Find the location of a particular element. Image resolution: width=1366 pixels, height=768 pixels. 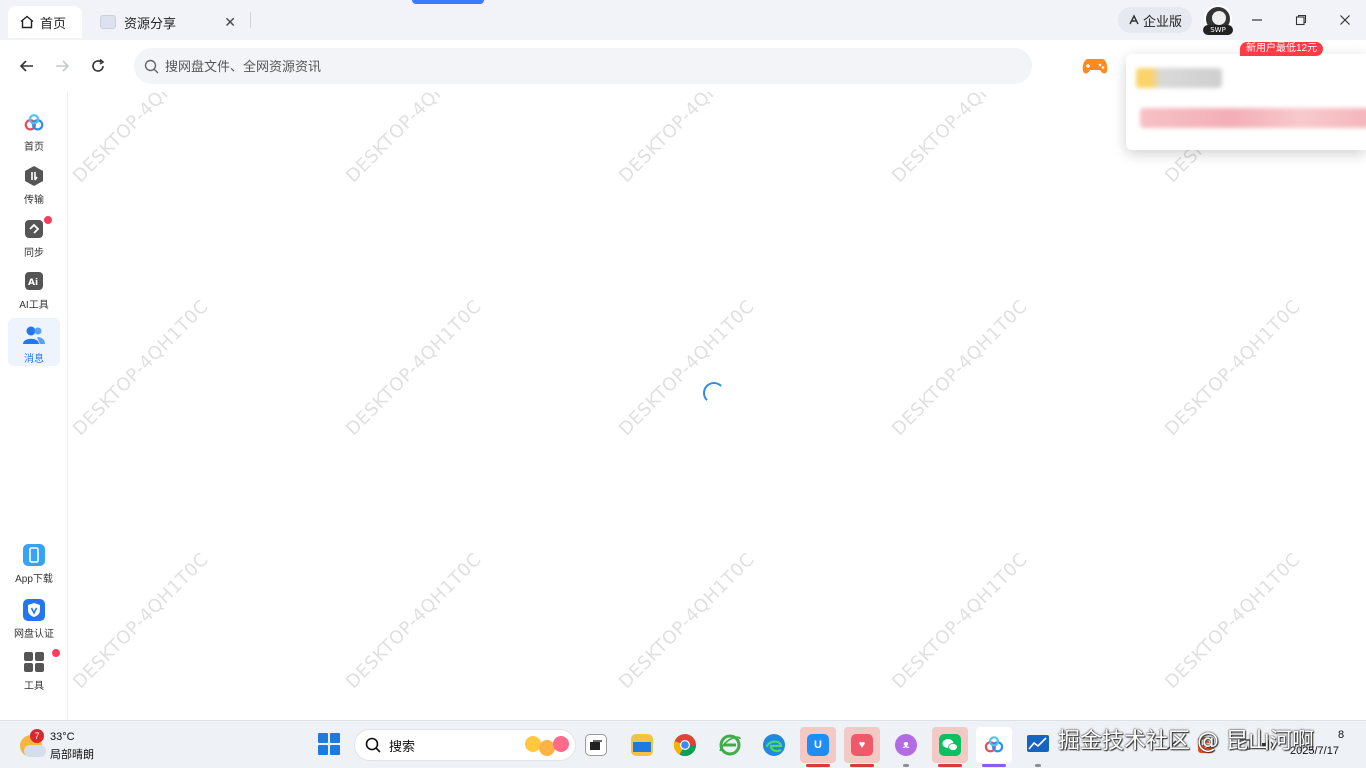

tab-home: 首页 is located at coordinates (45, 22).